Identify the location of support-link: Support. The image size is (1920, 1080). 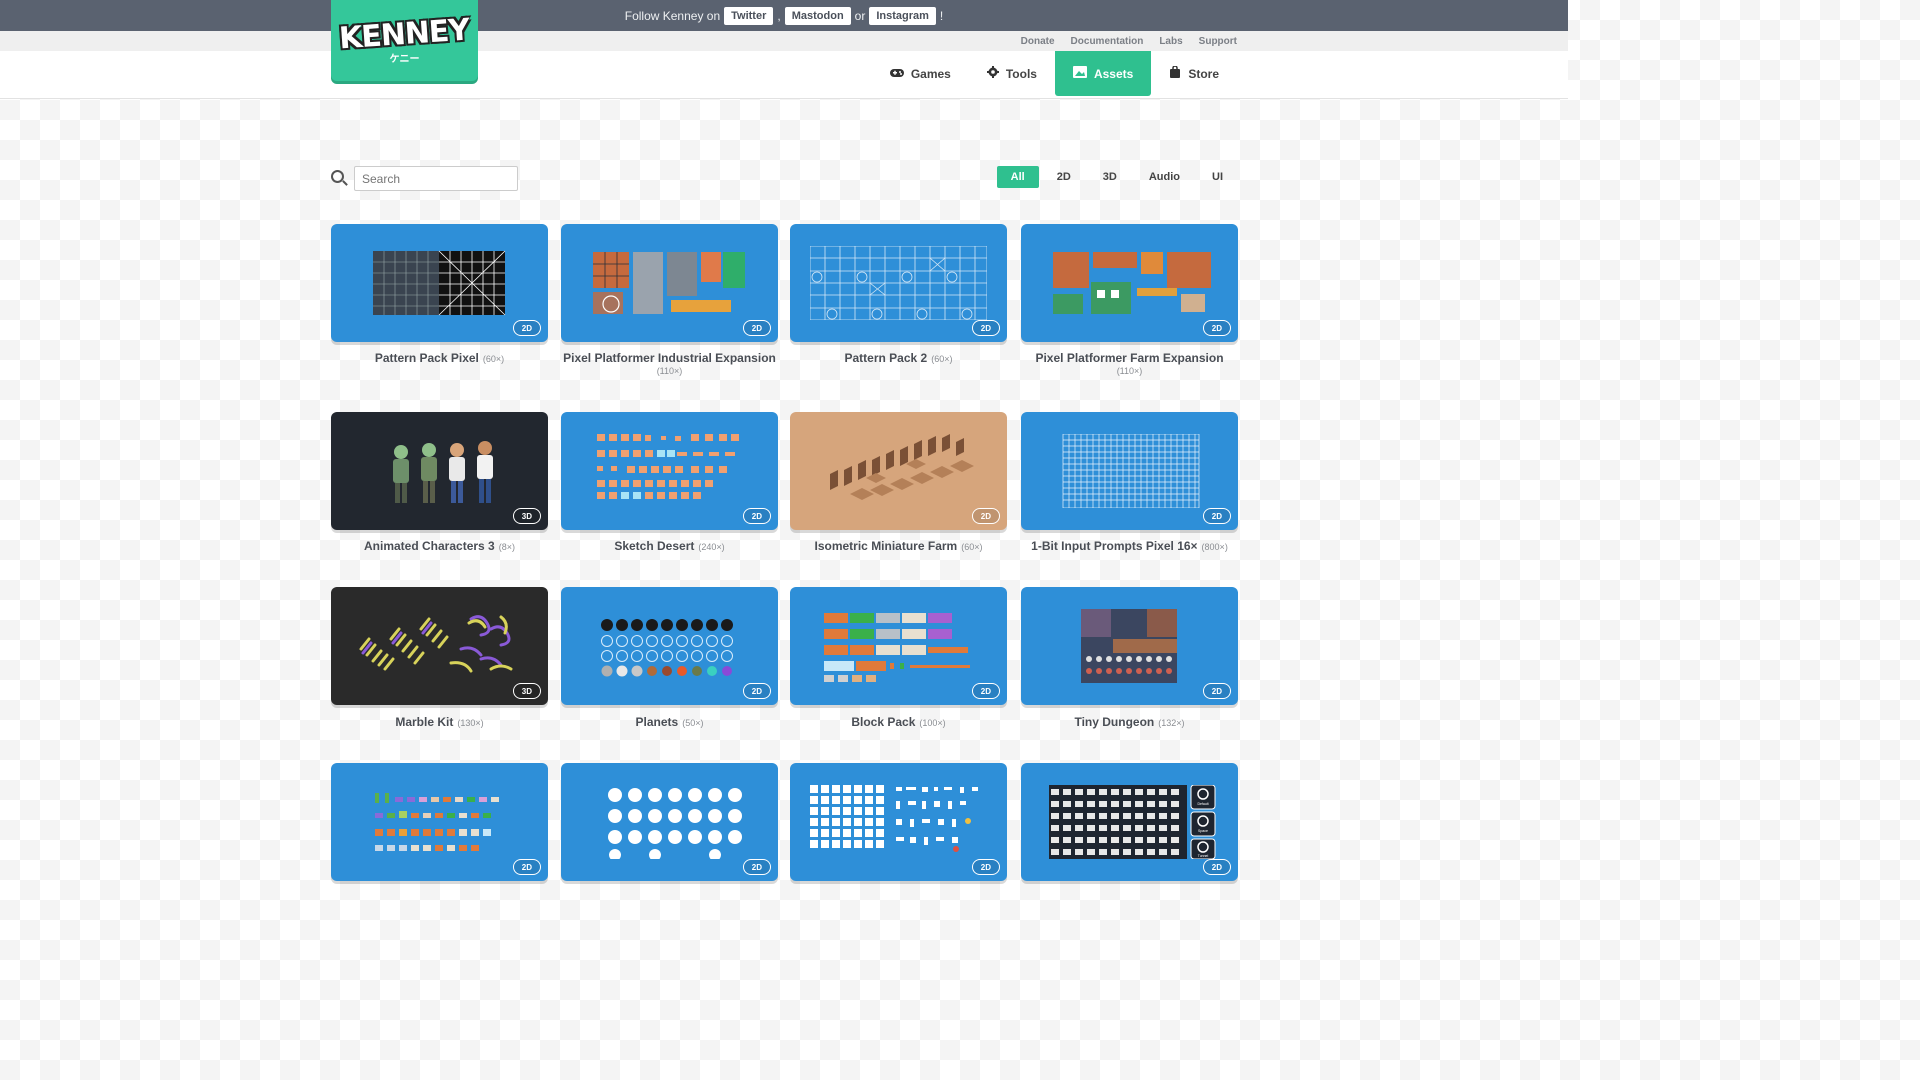
(1218, 41).